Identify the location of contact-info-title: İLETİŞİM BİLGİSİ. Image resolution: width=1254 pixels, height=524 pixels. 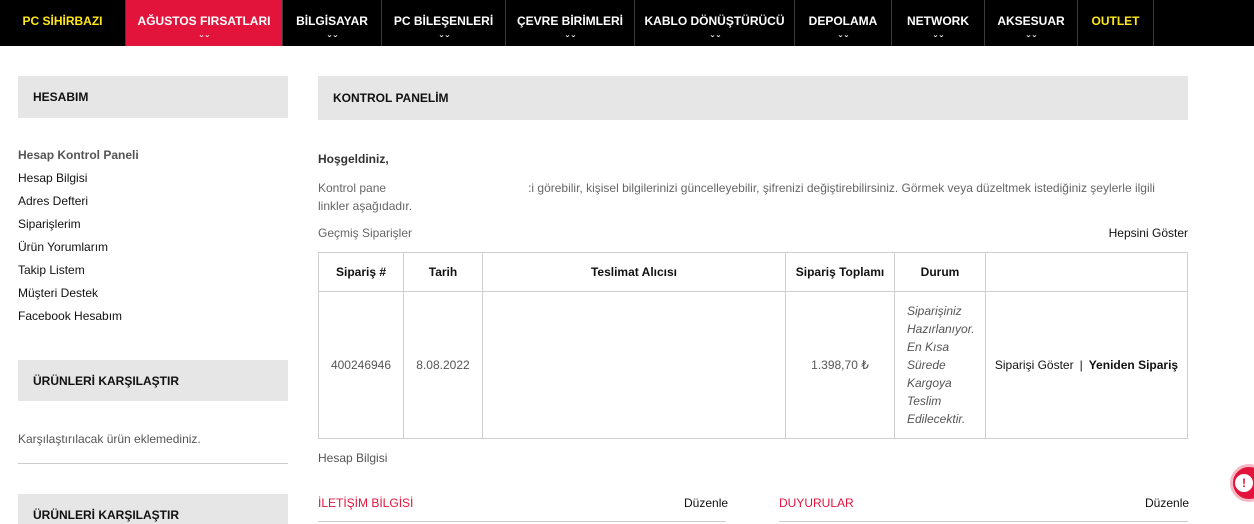
(366, 503).